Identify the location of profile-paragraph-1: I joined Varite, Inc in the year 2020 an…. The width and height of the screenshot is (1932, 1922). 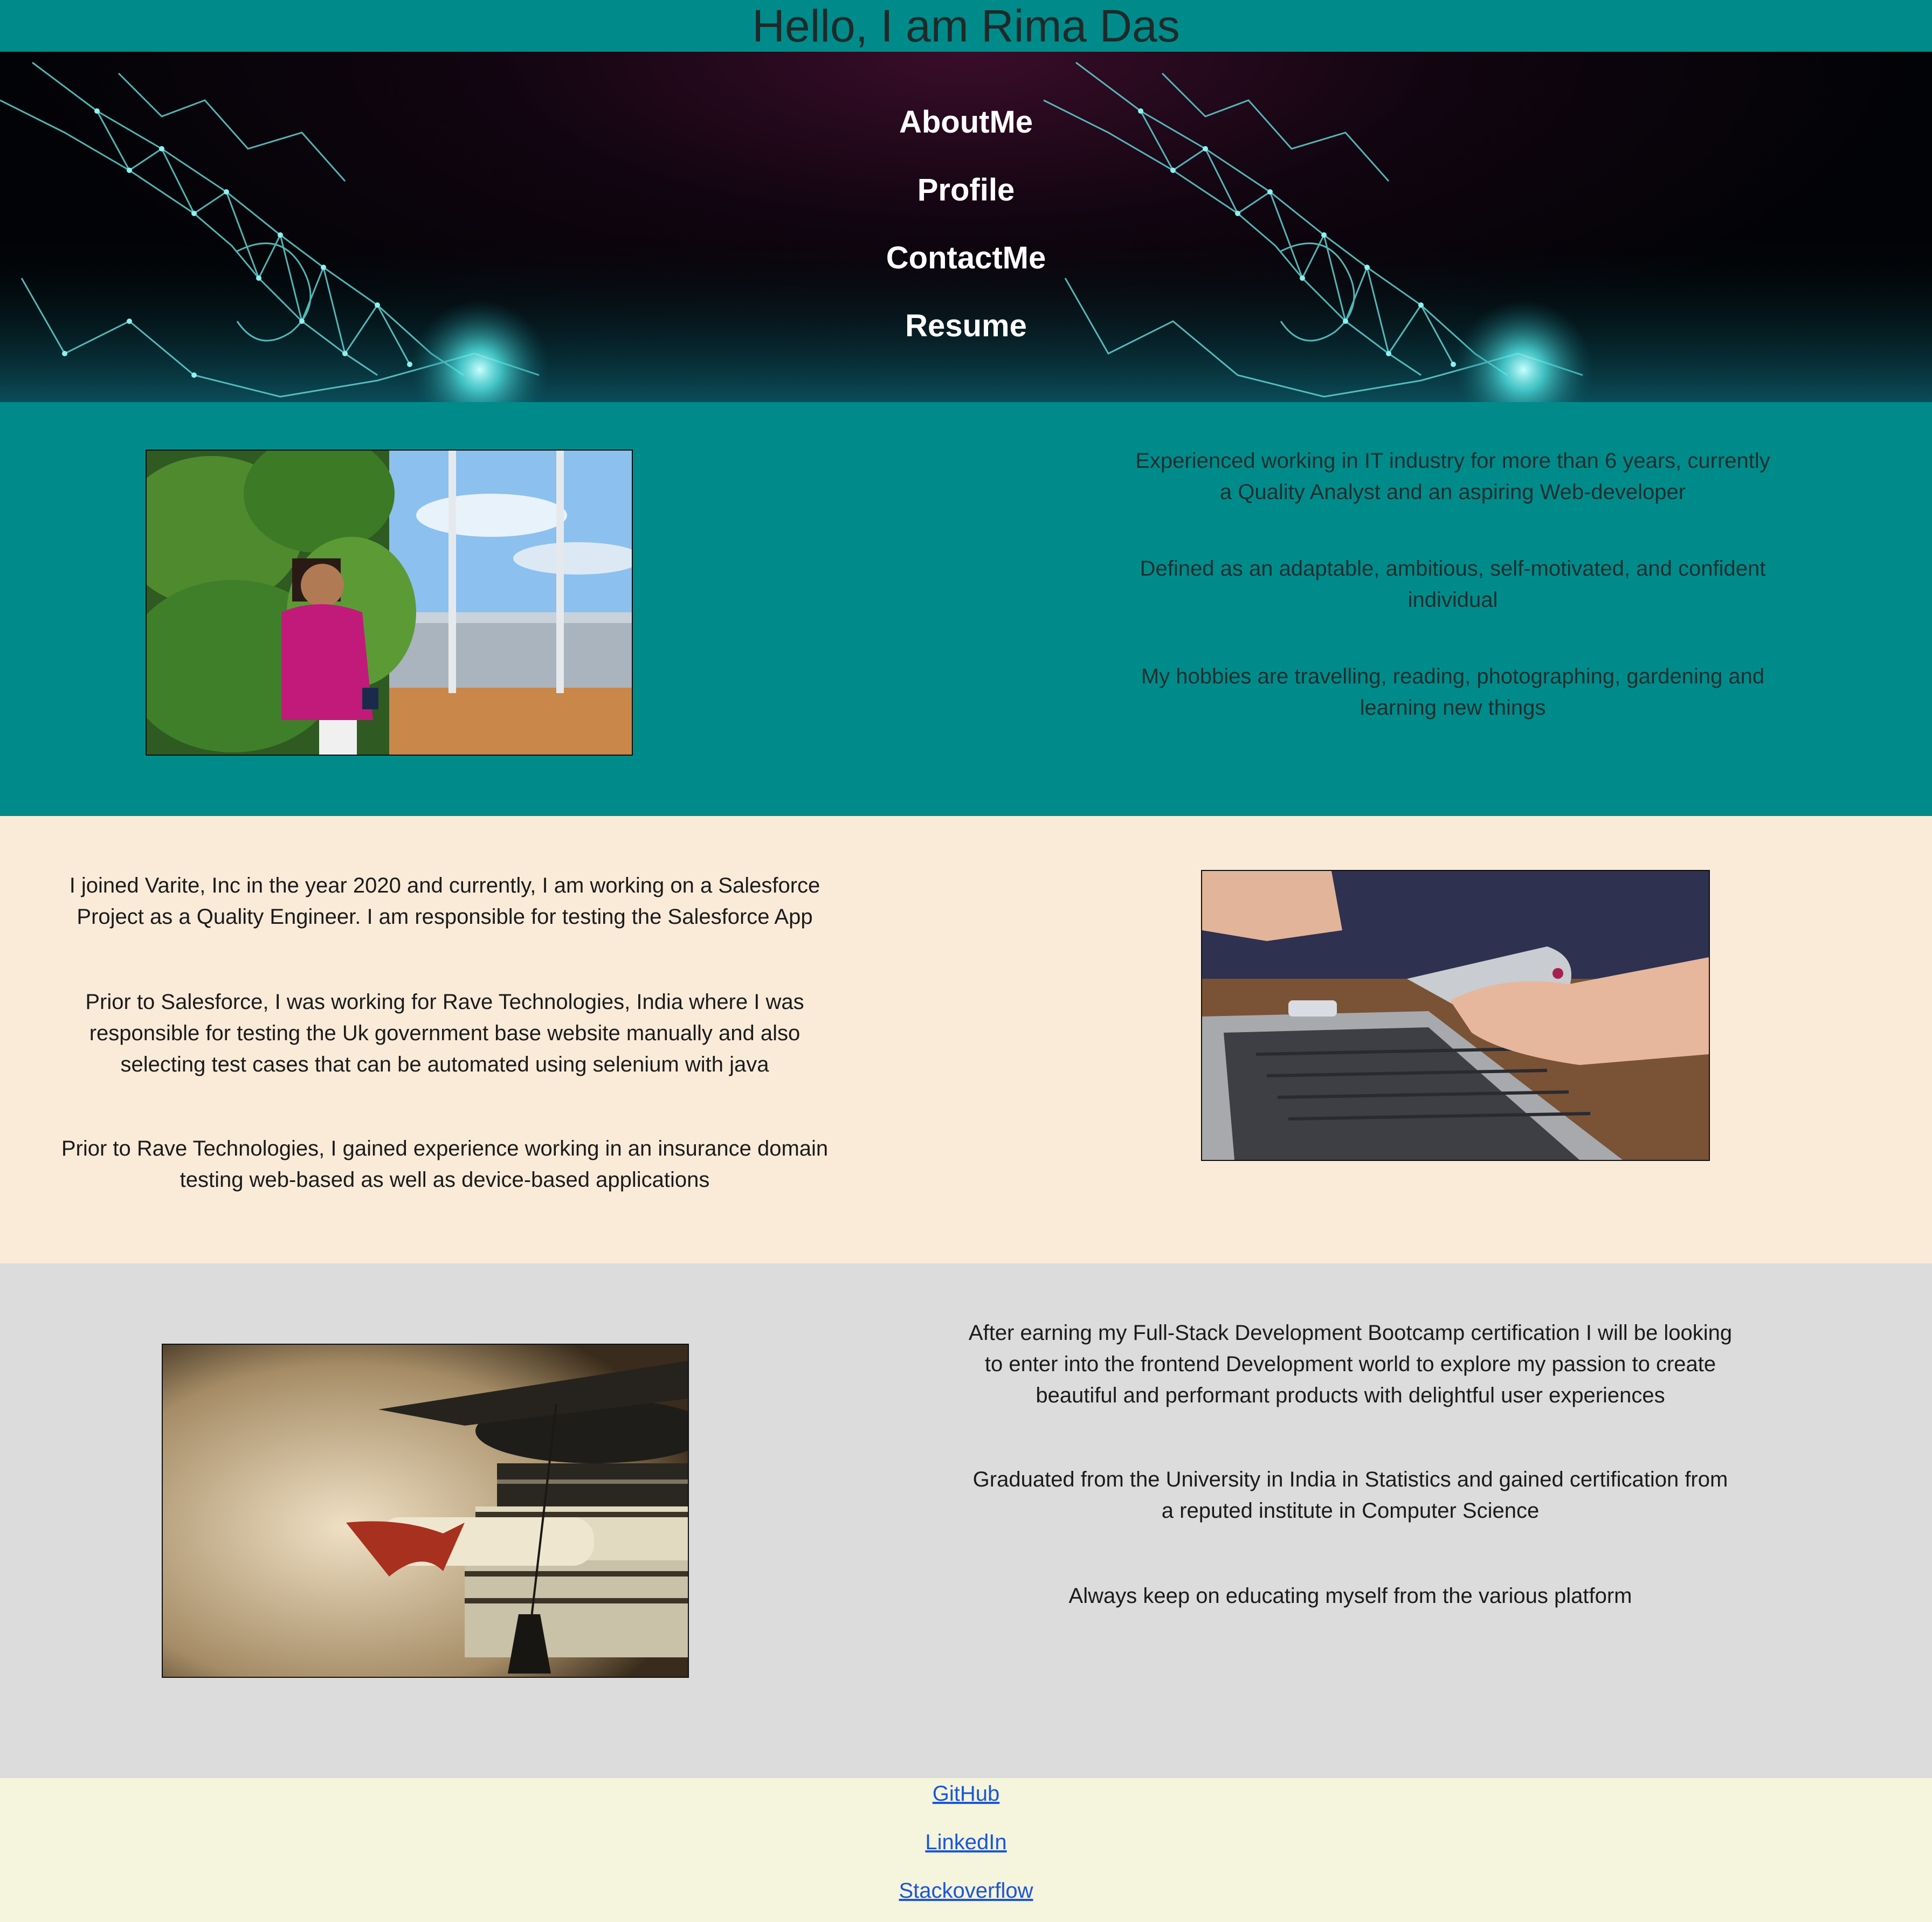
(444, 902).